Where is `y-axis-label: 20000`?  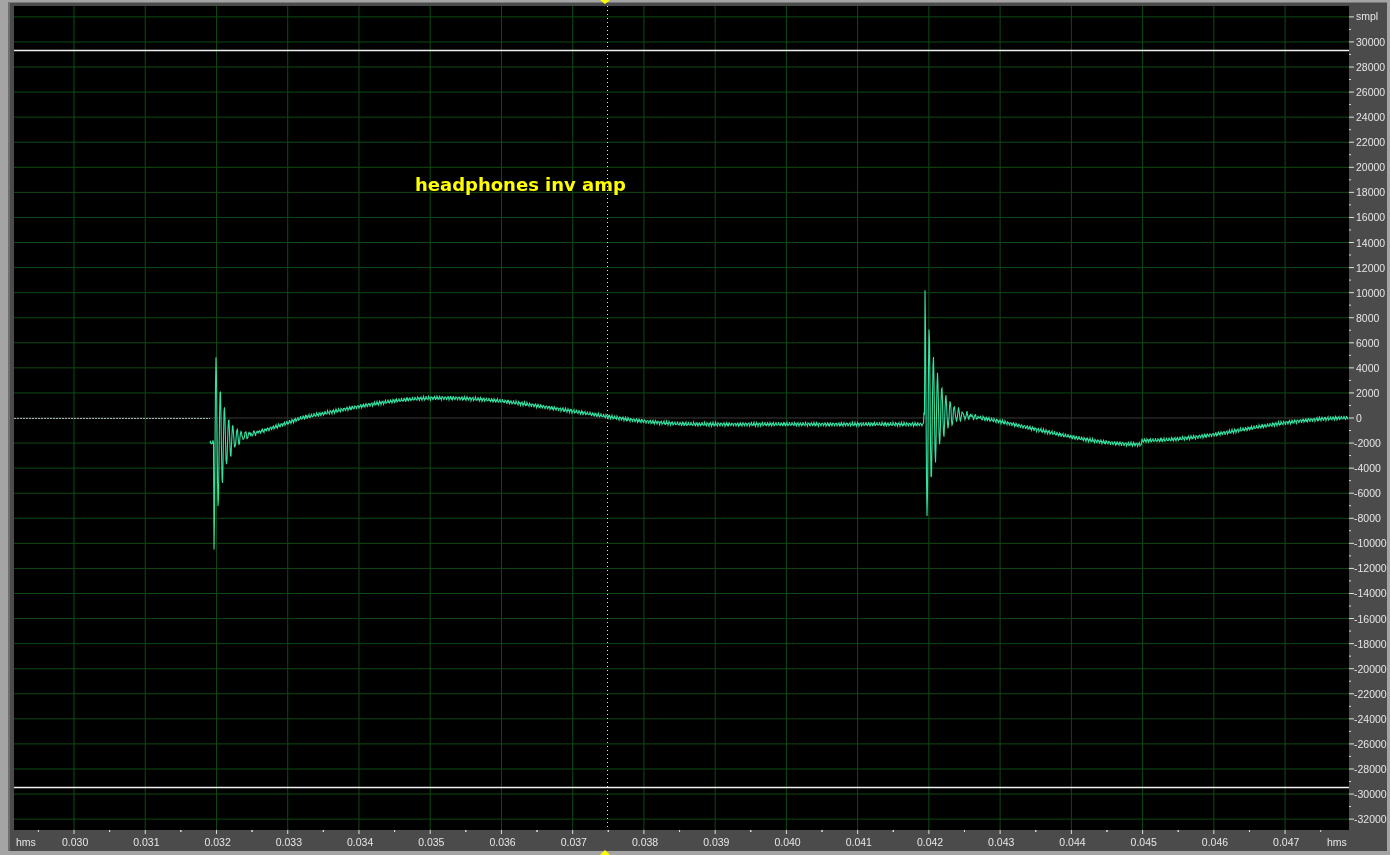 y-axis-label: 20000 is located at coordinates (1371, 167).